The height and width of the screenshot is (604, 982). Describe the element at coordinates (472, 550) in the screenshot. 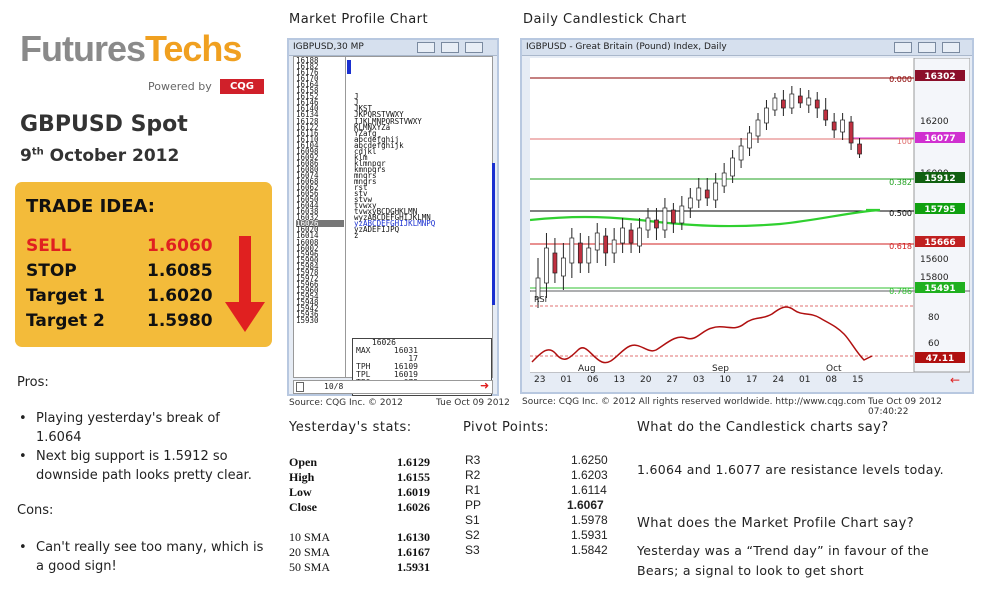

I see `pivot-label-s3: S3` at that location.